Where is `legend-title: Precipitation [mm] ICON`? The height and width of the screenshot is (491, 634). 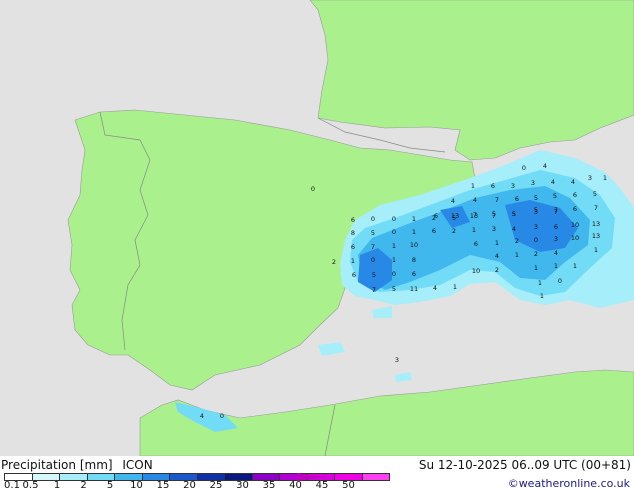 legend-title: Precipitation [mm] ICON is located at coordinates (77, 465).